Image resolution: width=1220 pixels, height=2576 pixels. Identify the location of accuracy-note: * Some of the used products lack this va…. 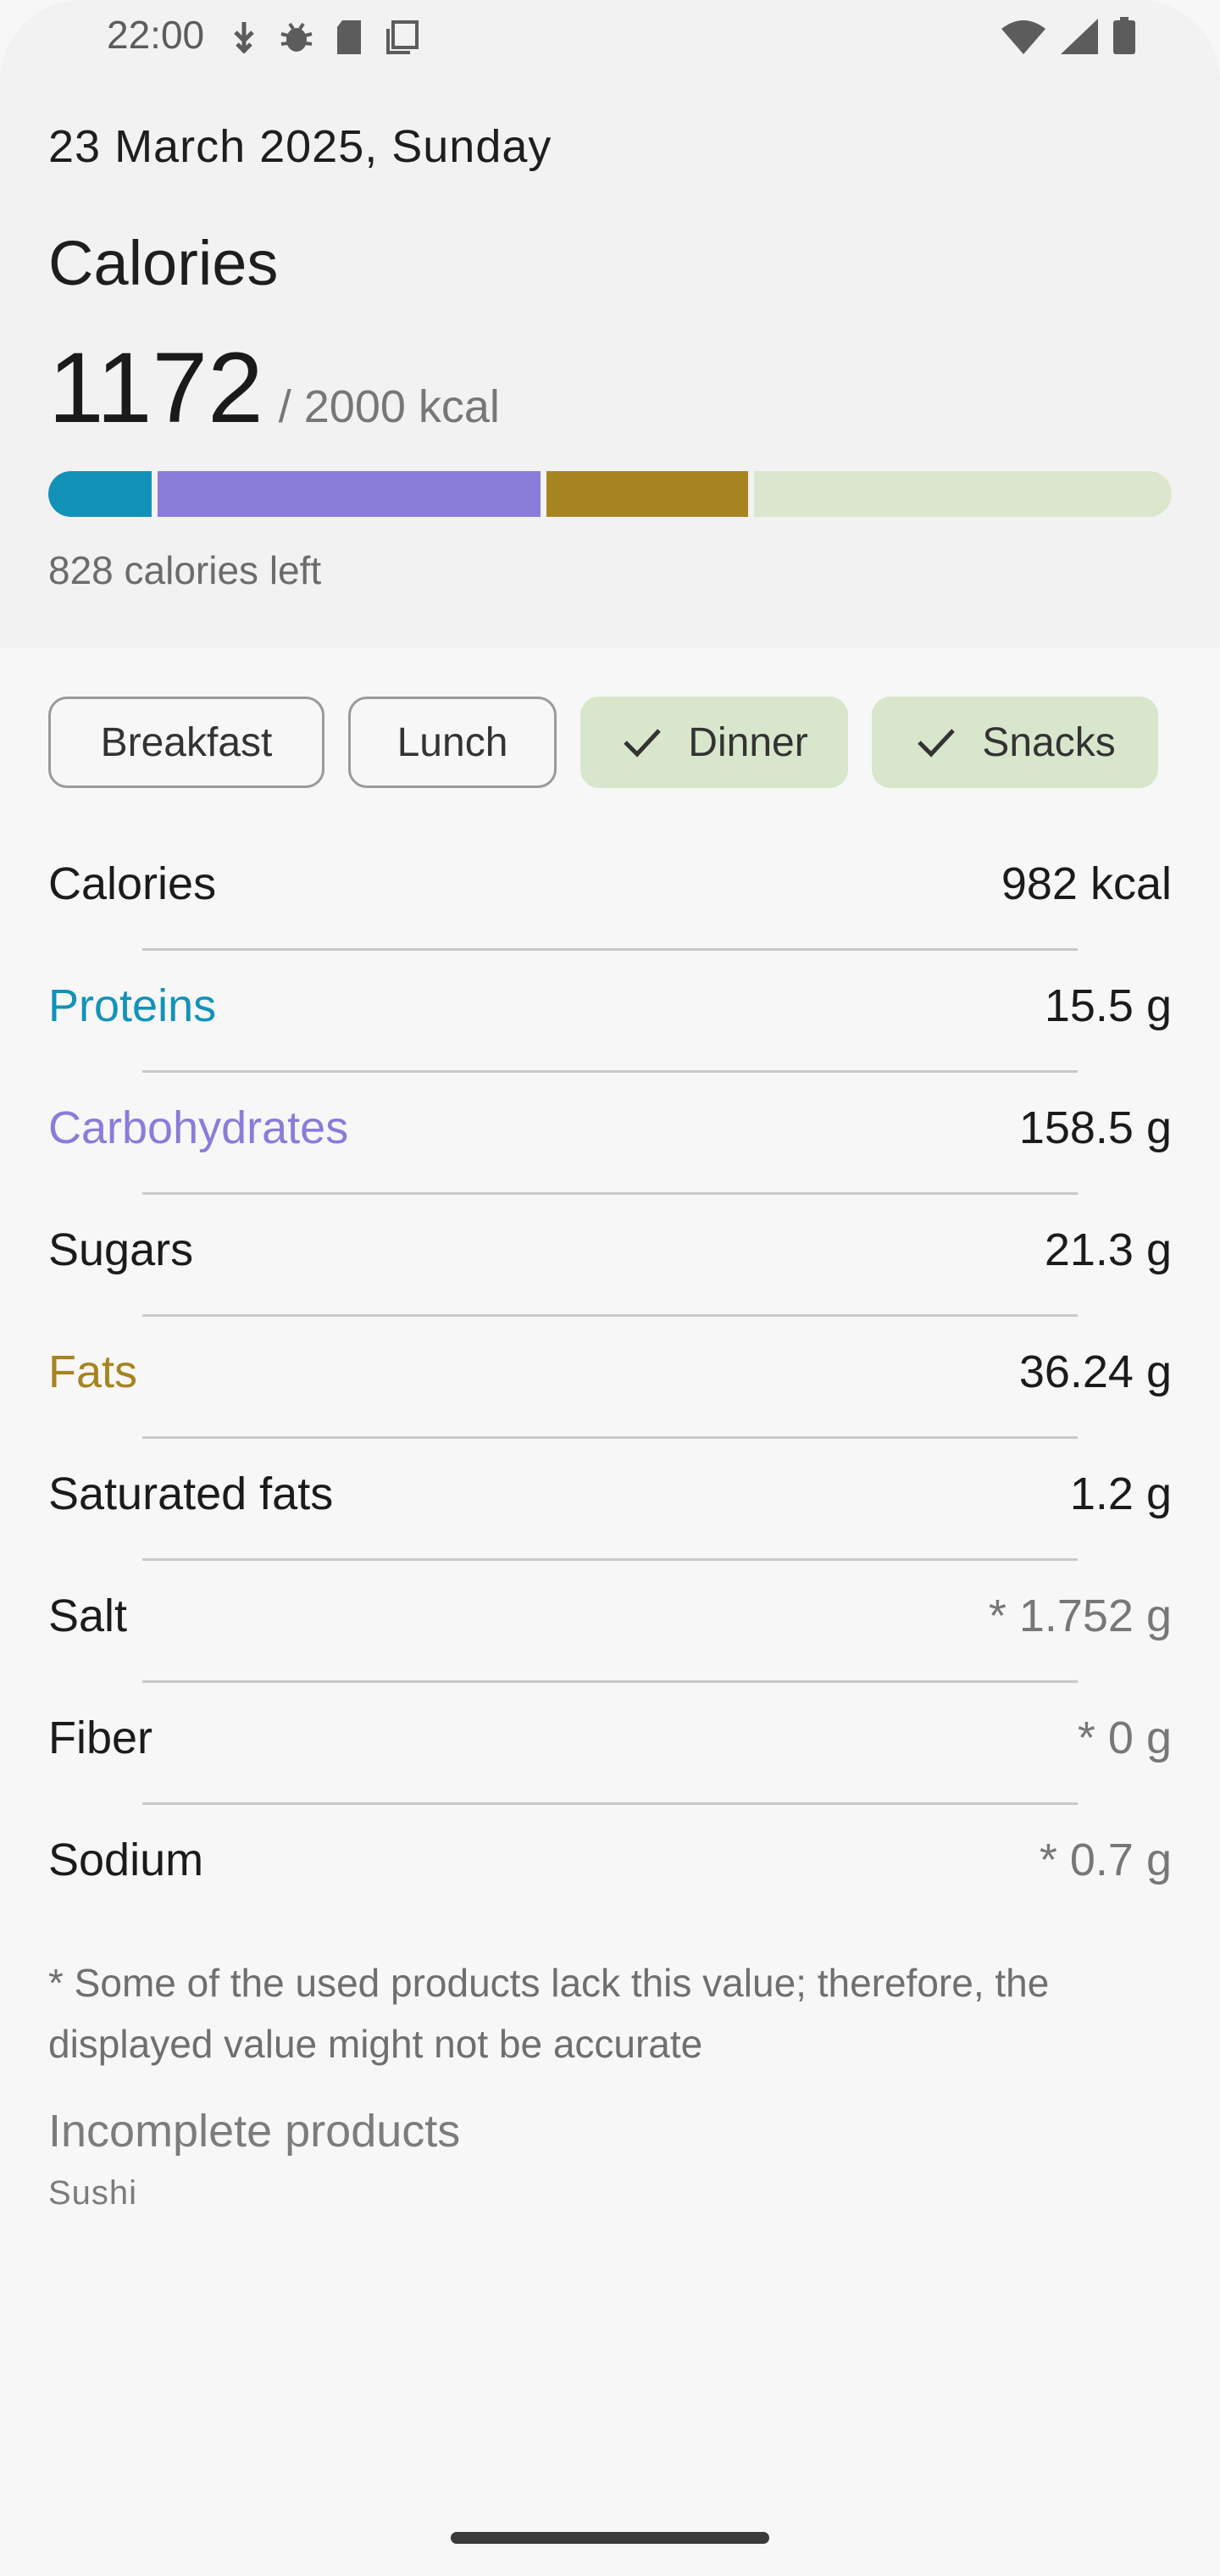
(549, 2013).